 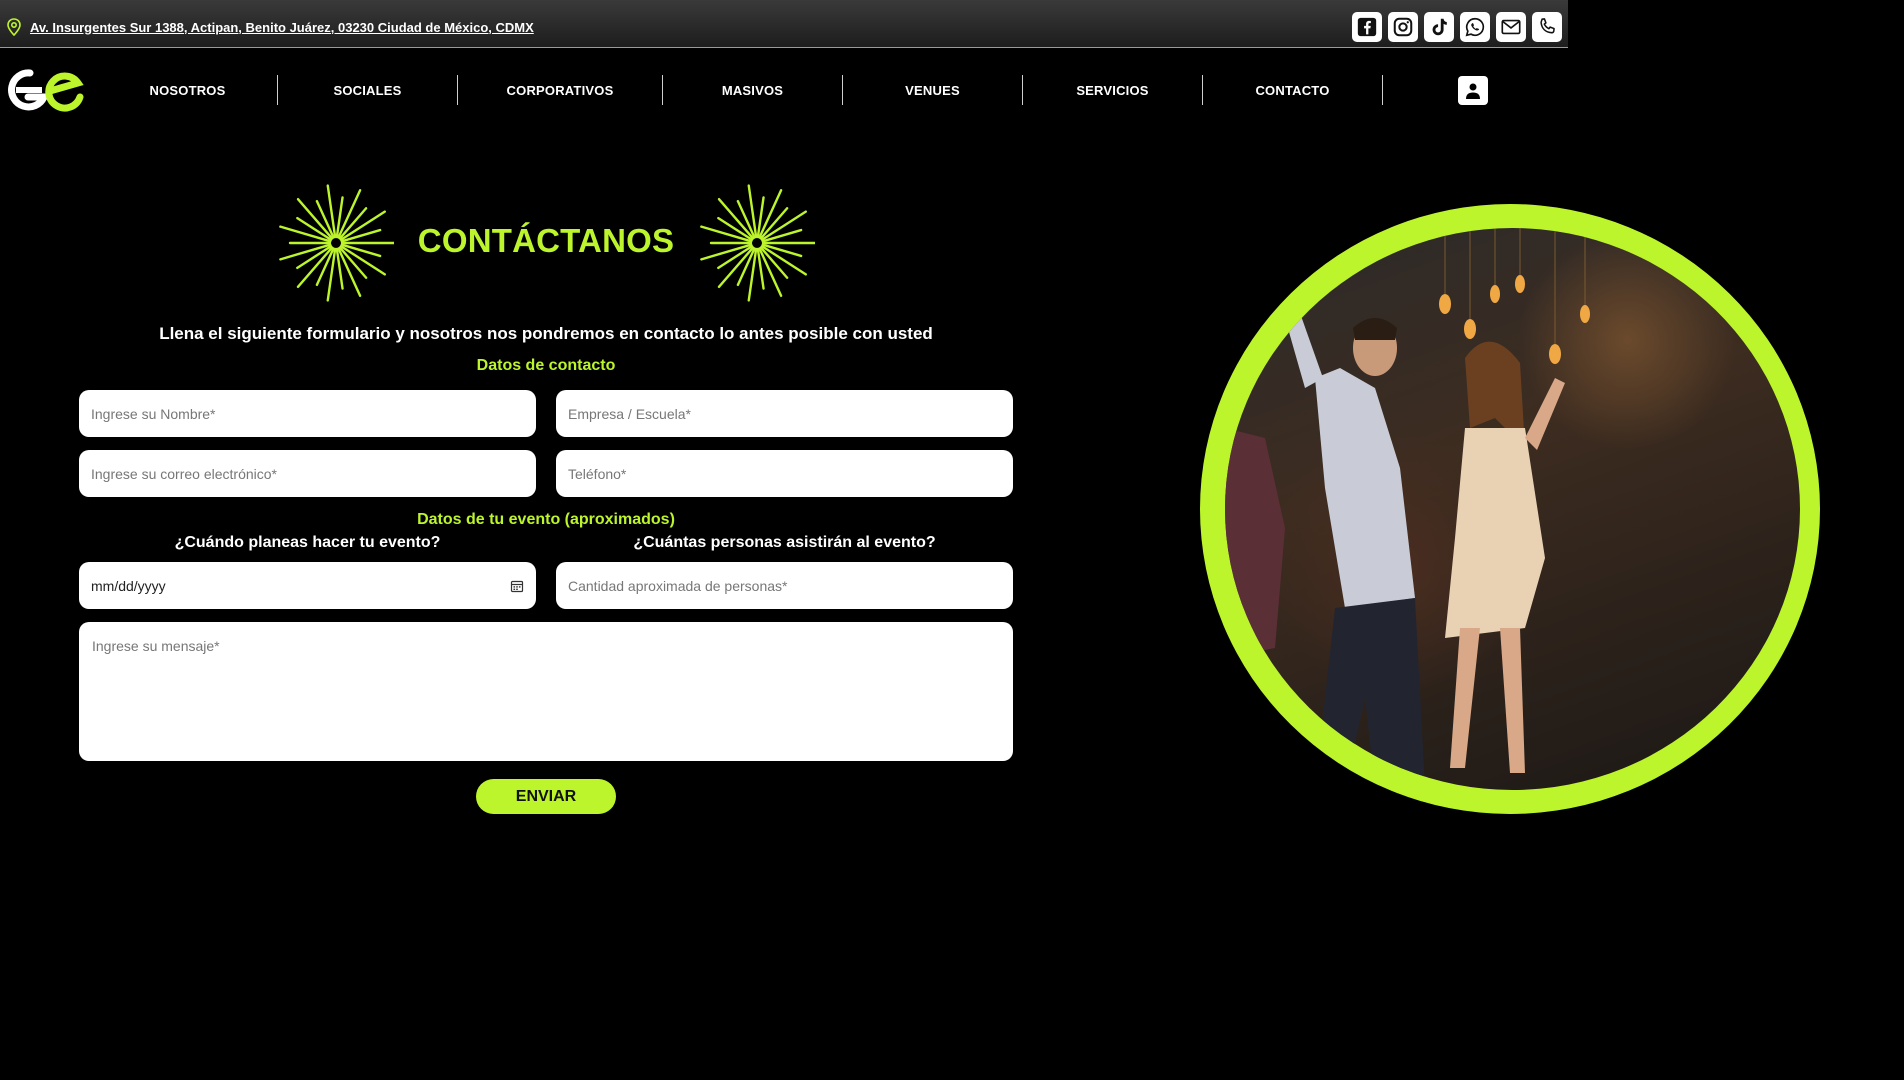 What do you see at coordinates (517, 586) in the screenshot?
I see `calendar-icon` at bounding box center [517, 586].